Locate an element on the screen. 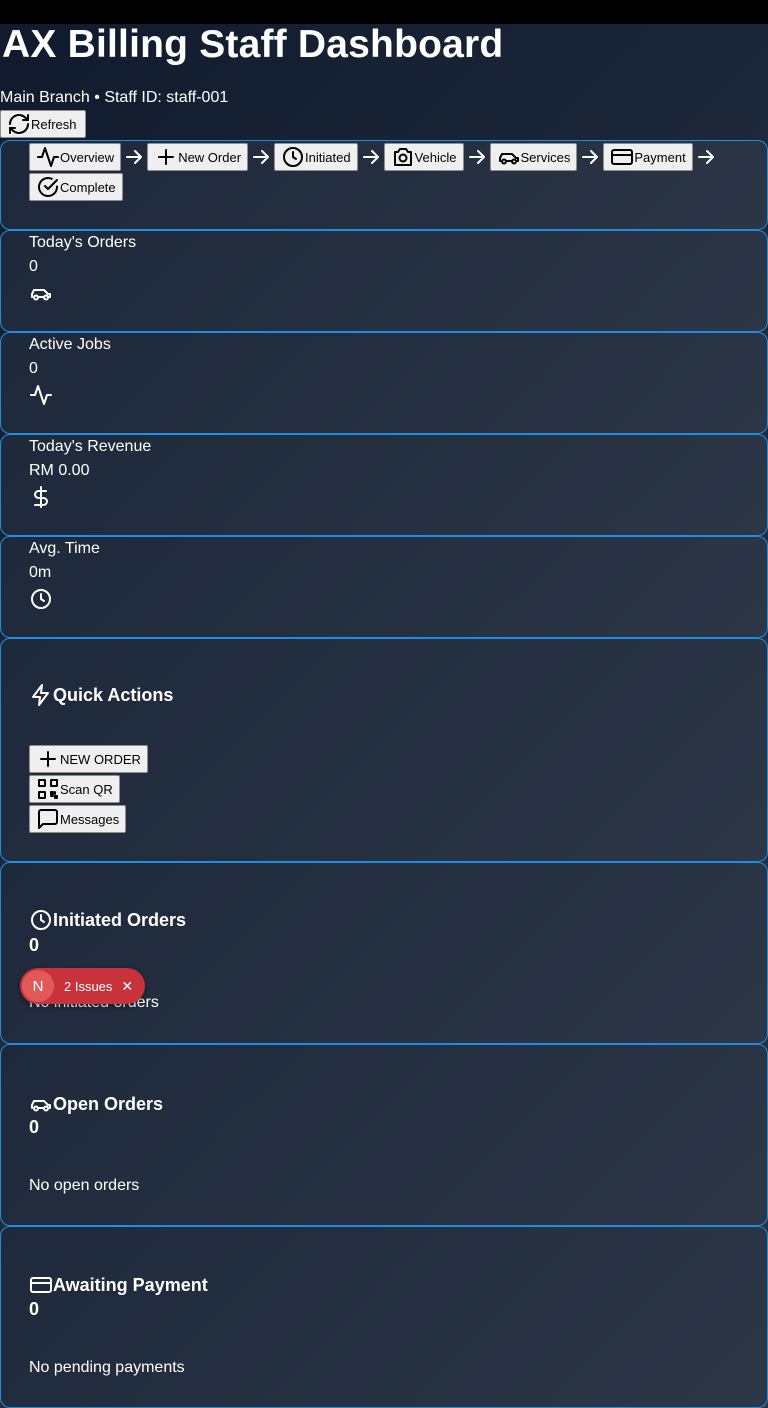 This screenshot has width=768, height=1408. step-label: Services is located at coordinates (545, 157).